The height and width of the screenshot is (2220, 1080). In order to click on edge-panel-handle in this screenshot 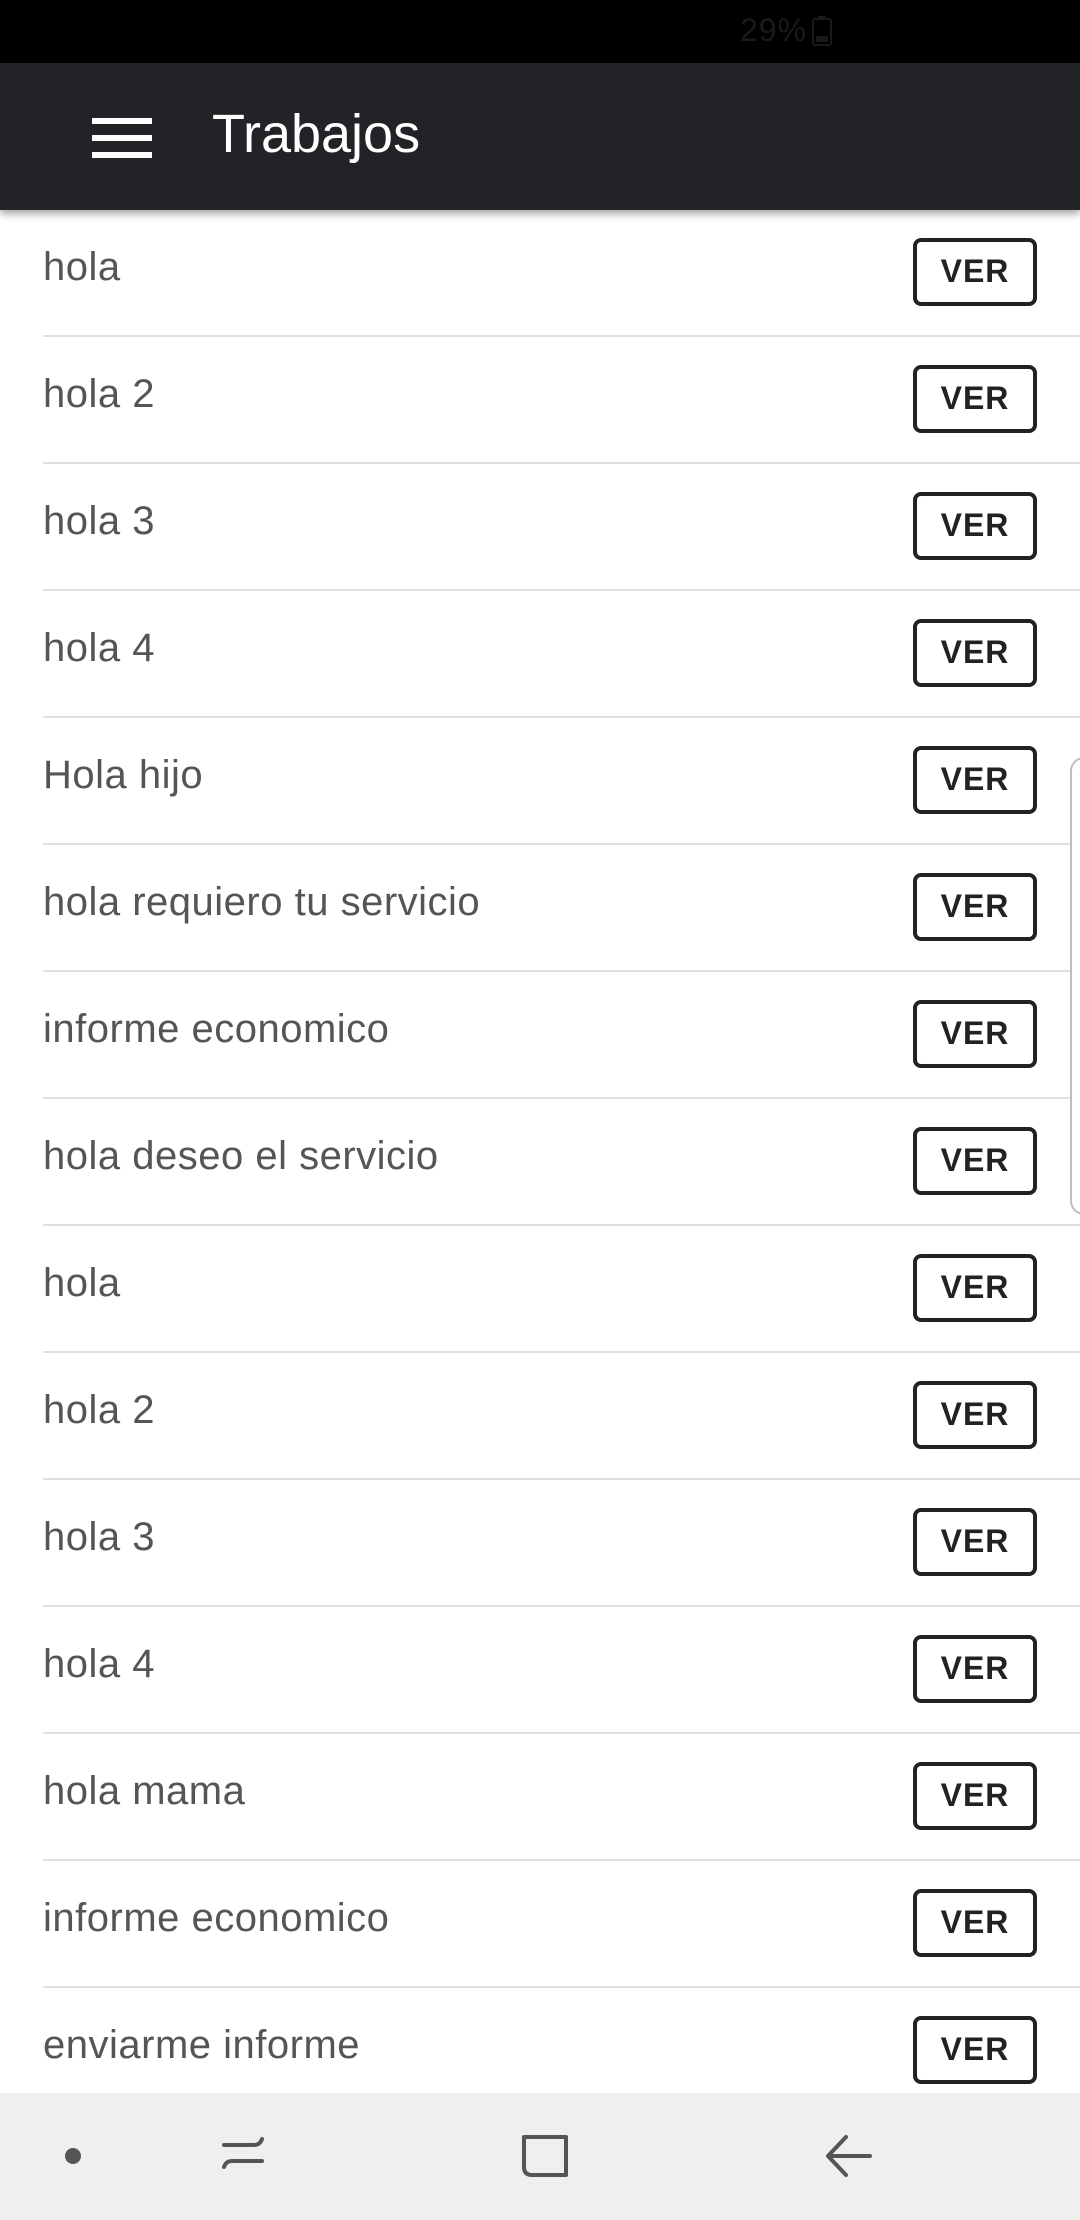, I will do `click(1075, 986)`.